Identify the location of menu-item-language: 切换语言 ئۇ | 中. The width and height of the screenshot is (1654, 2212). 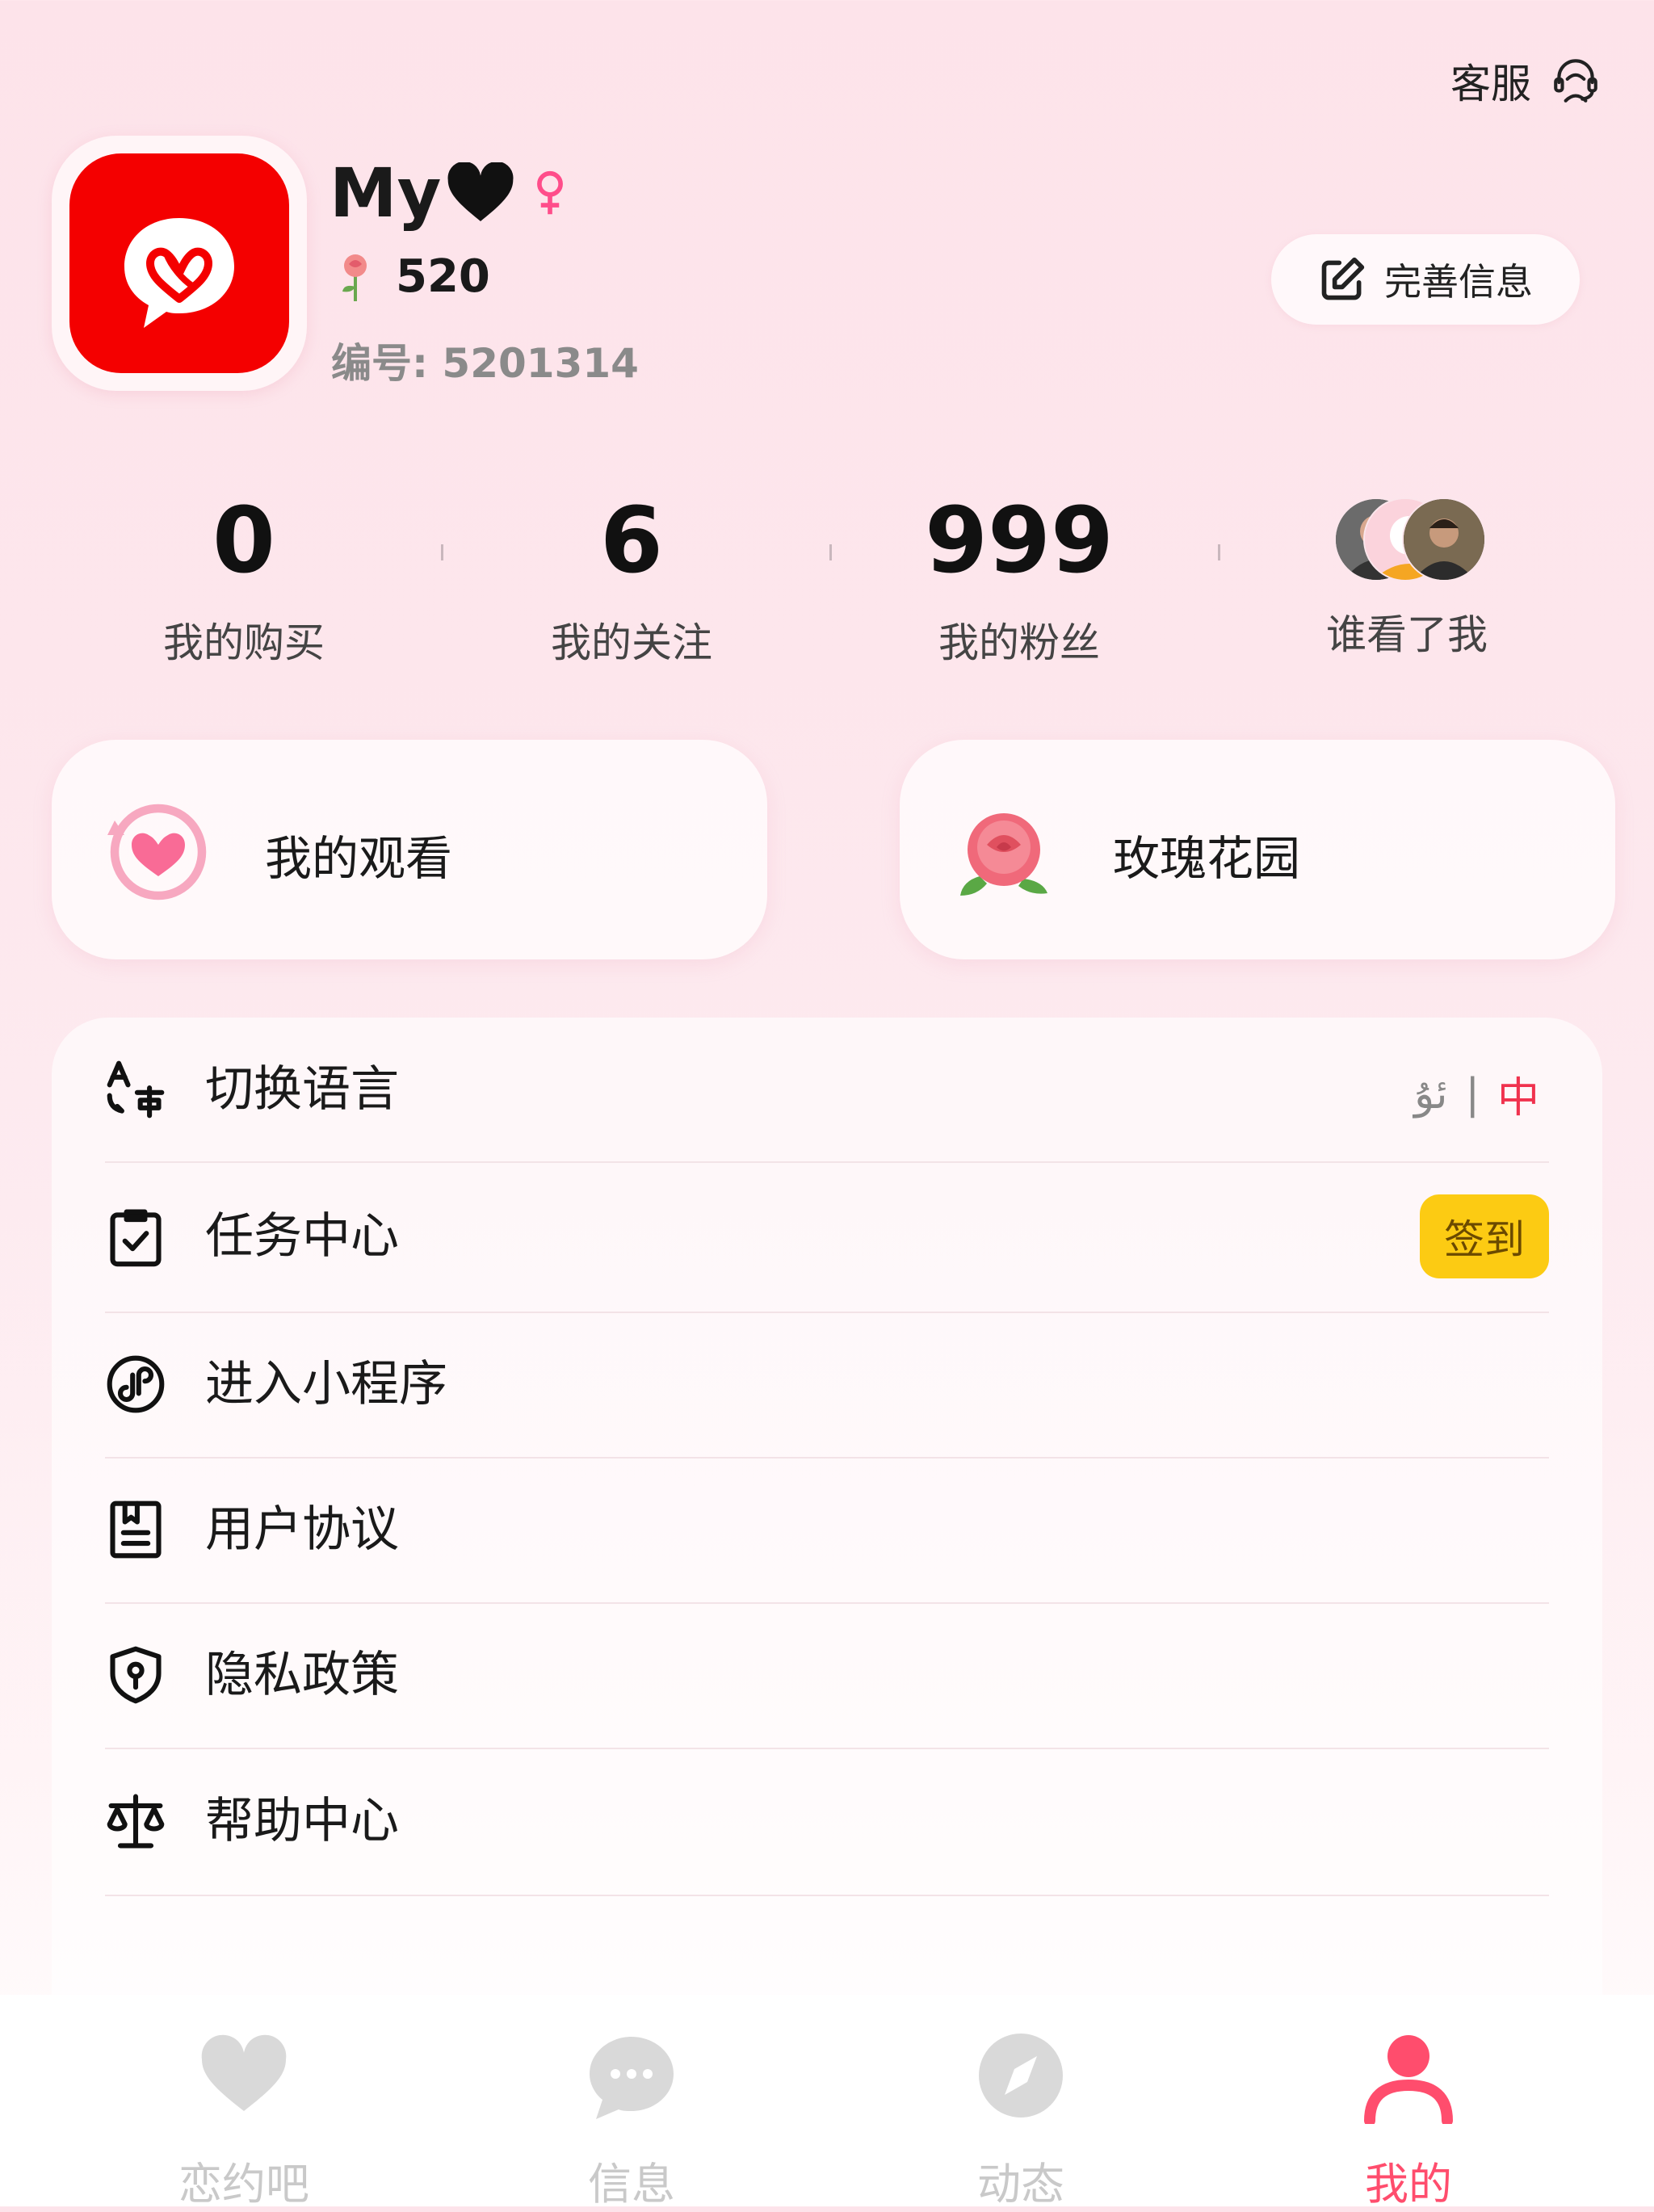
(827, 1091).